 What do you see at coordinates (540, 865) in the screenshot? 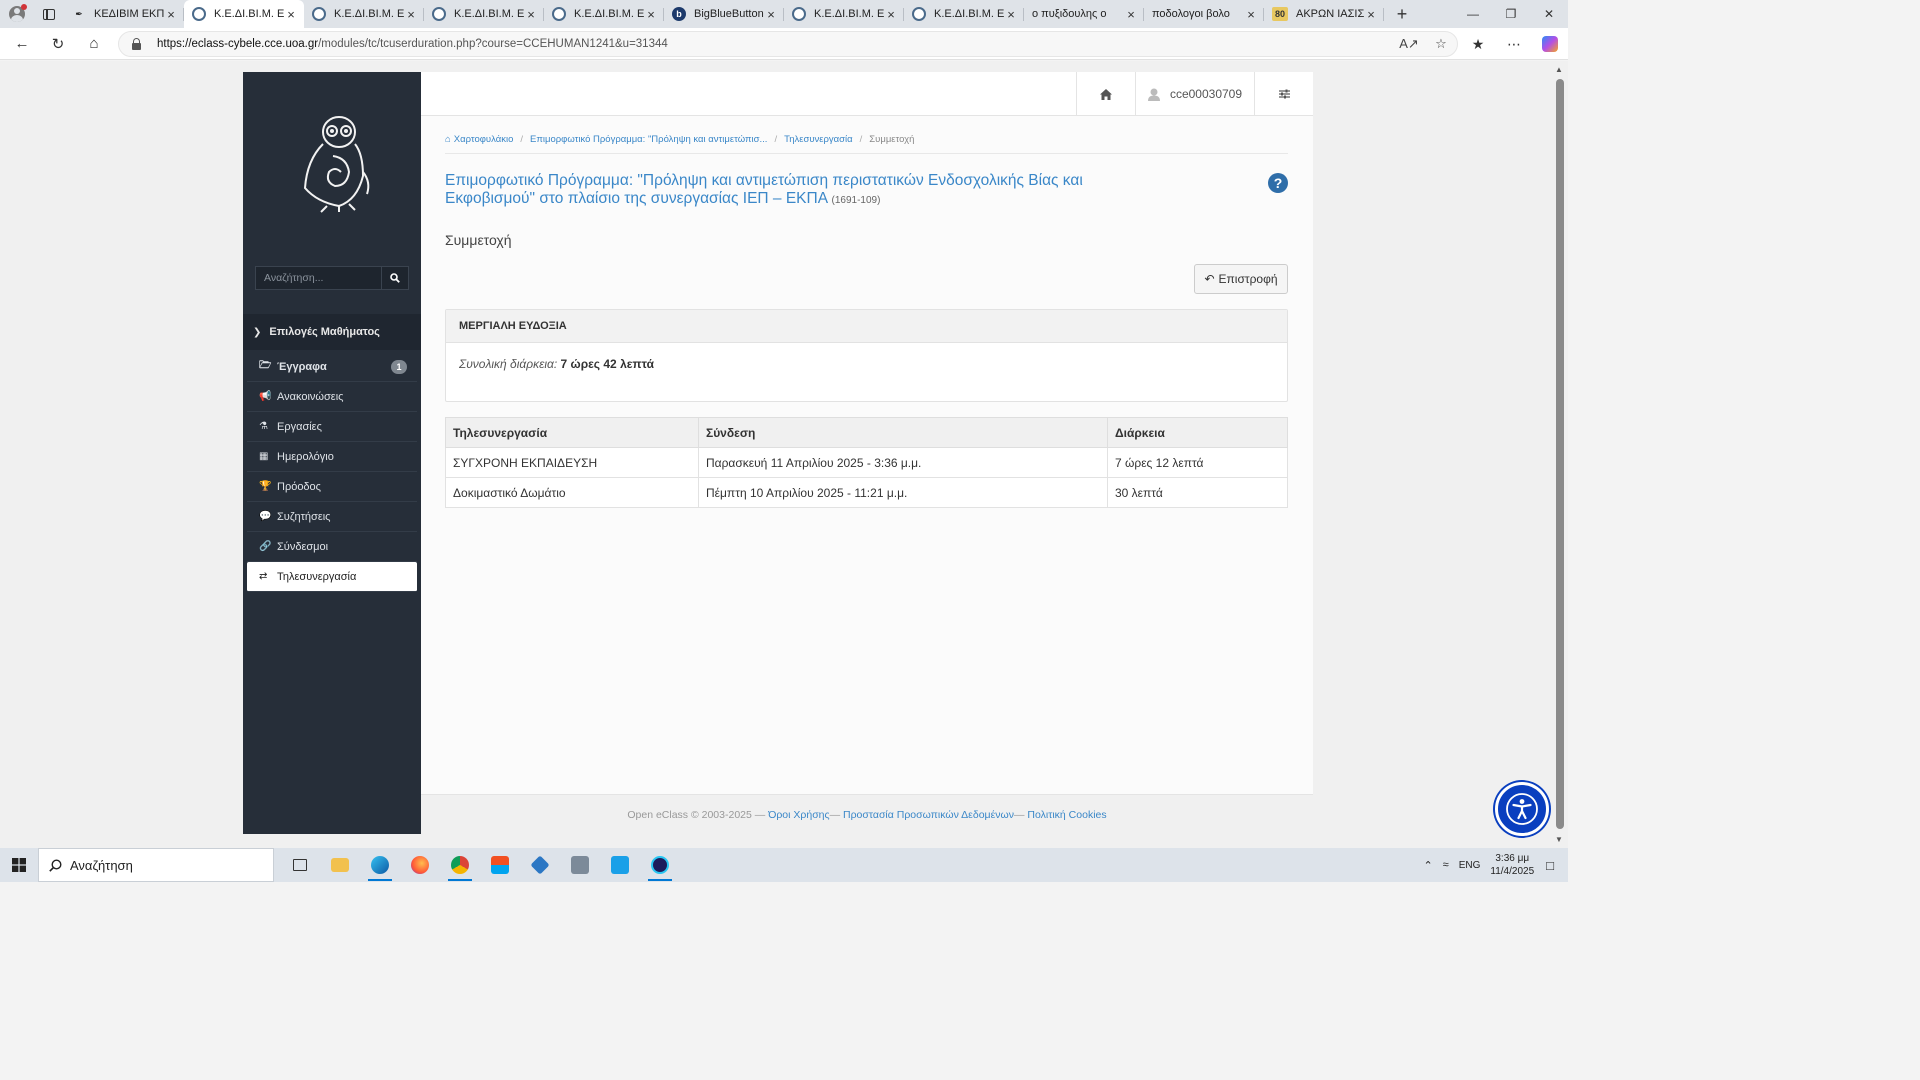
I see `vscode-icon` at bounding box center [540, 865].